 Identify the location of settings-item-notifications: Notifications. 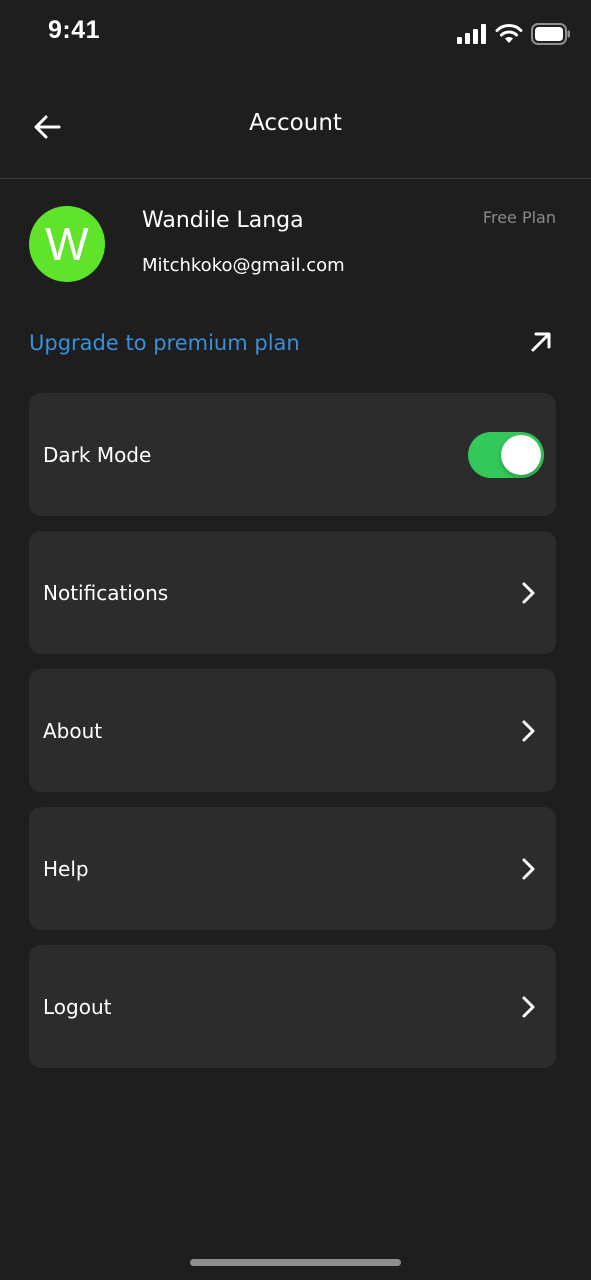
(292, 592).